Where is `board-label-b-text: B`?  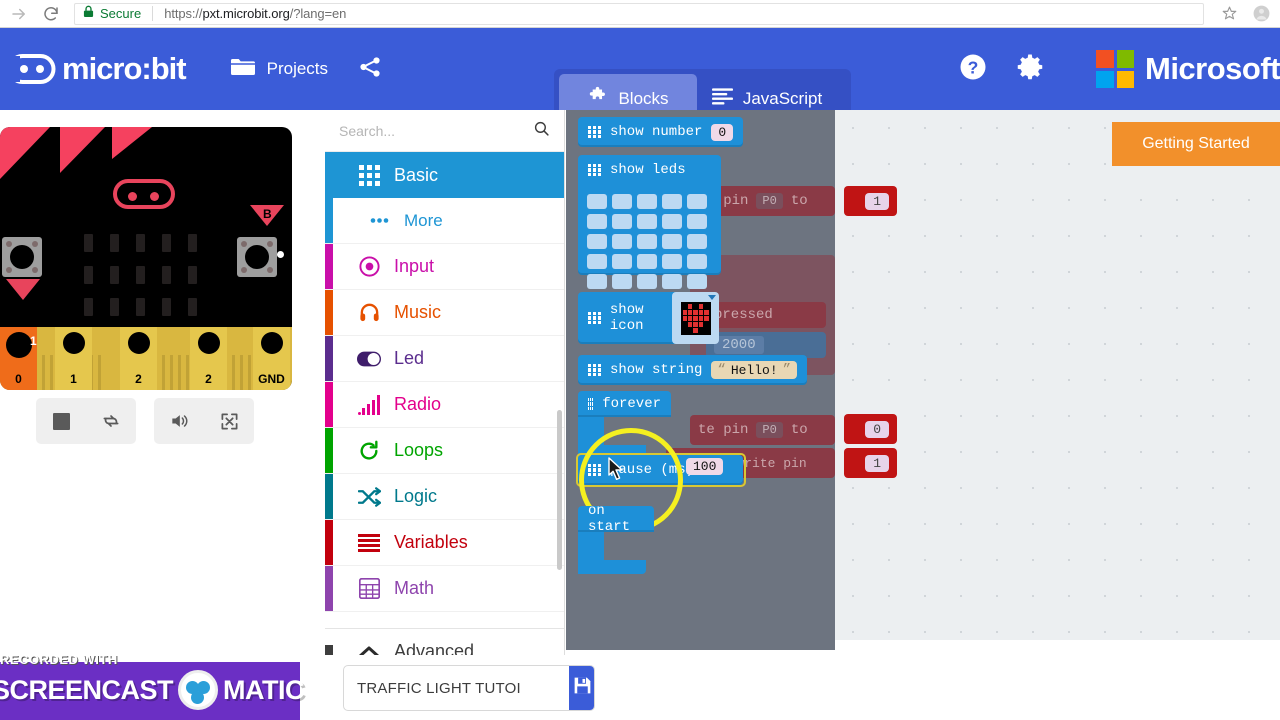
board-label-b-text: B is located at coordinates (267, 214).